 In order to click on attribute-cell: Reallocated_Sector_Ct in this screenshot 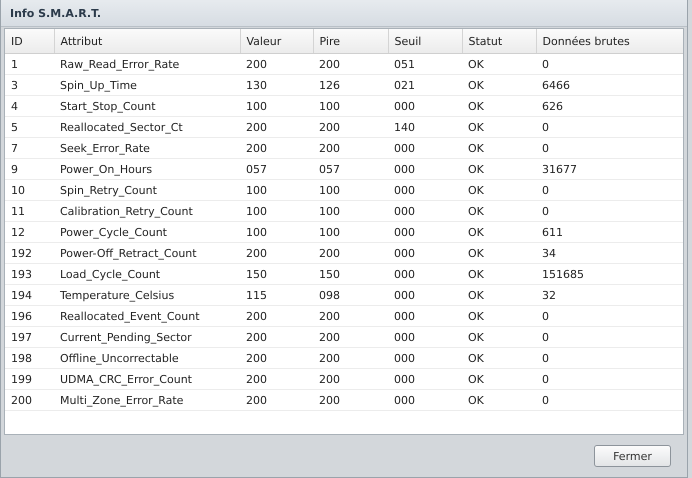, I will do `click(147, 127)`.